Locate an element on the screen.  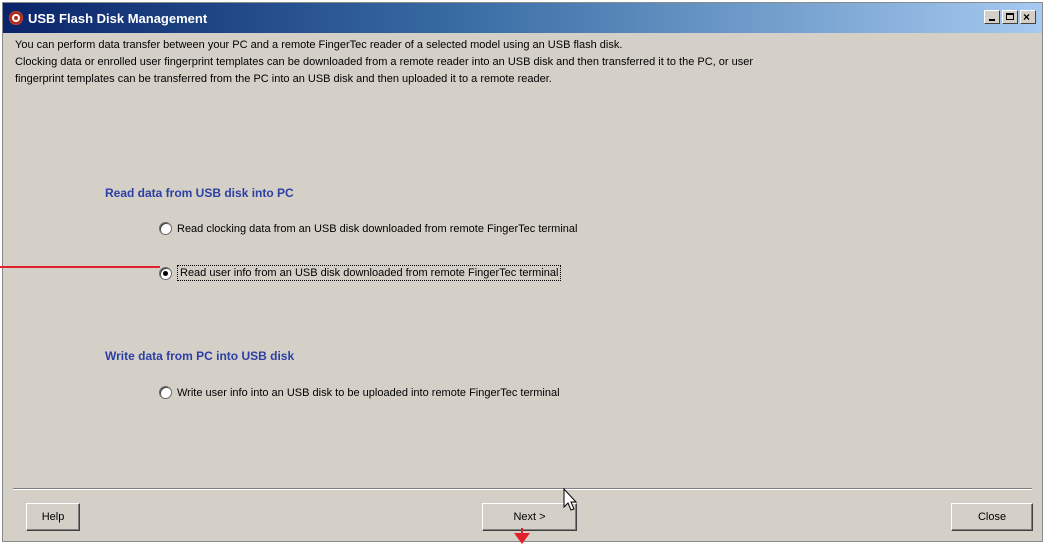
window-title: USB Flash Disk Management is located at coordinates (118, 18).